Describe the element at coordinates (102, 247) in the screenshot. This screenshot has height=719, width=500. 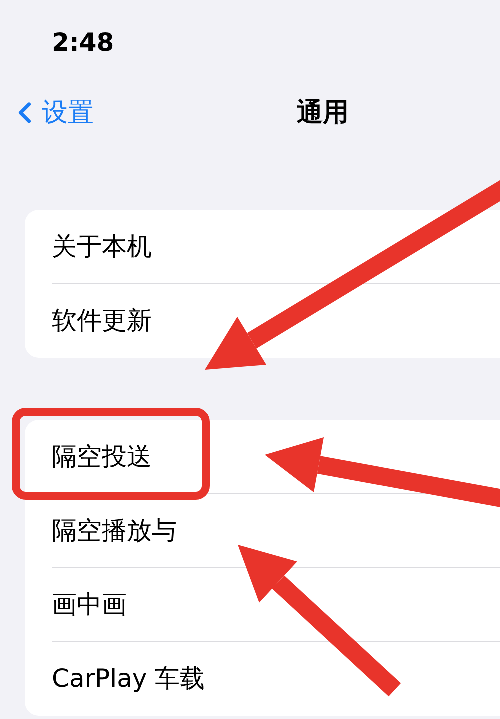
I see `settings-item: 关于本机` at that location.